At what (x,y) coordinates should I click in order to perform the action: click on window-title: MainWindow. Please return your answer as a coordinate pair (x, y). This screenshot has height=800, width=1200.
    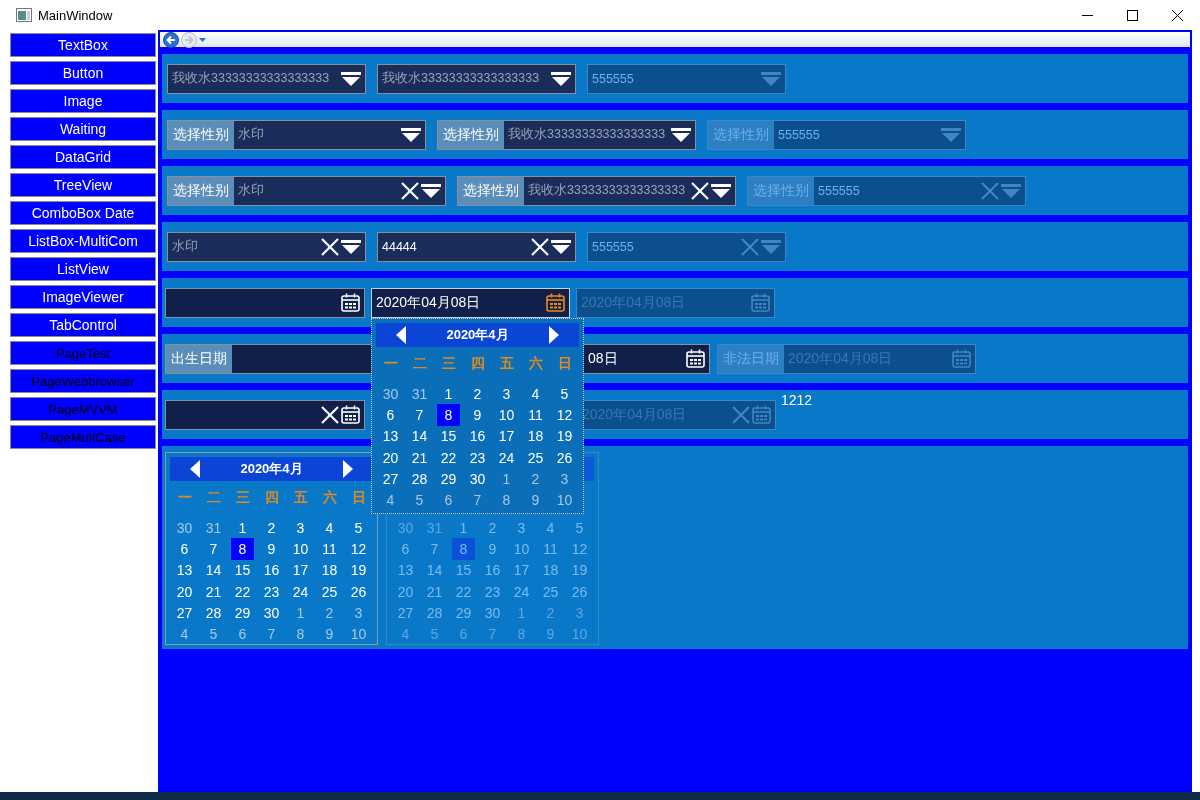
    Looking at the image, I should click on (76, 15).